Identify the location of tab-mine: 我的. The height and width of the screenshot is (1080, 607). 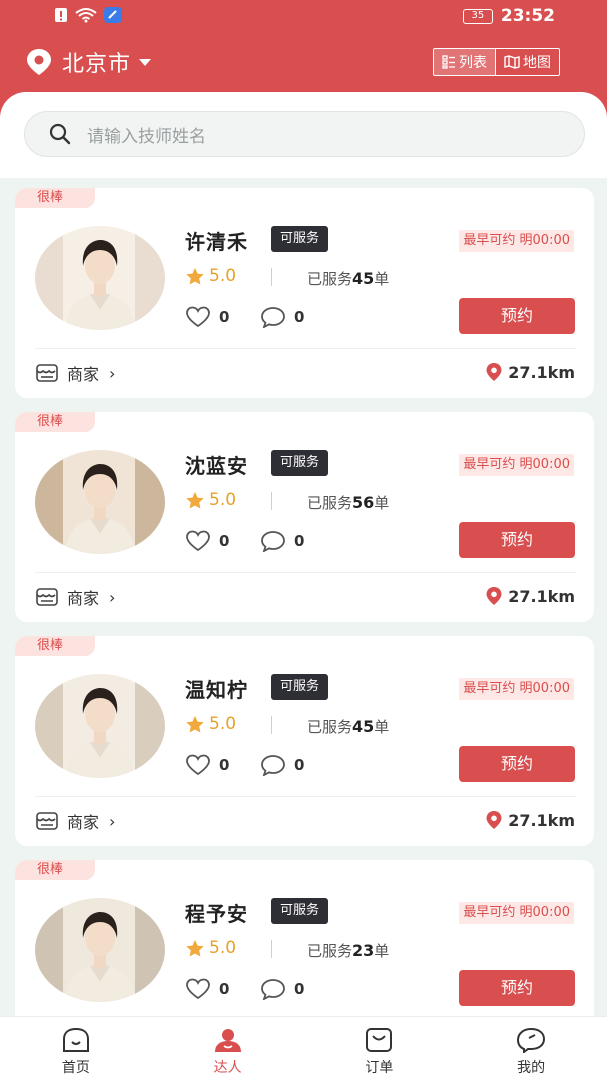
(531, 1048).